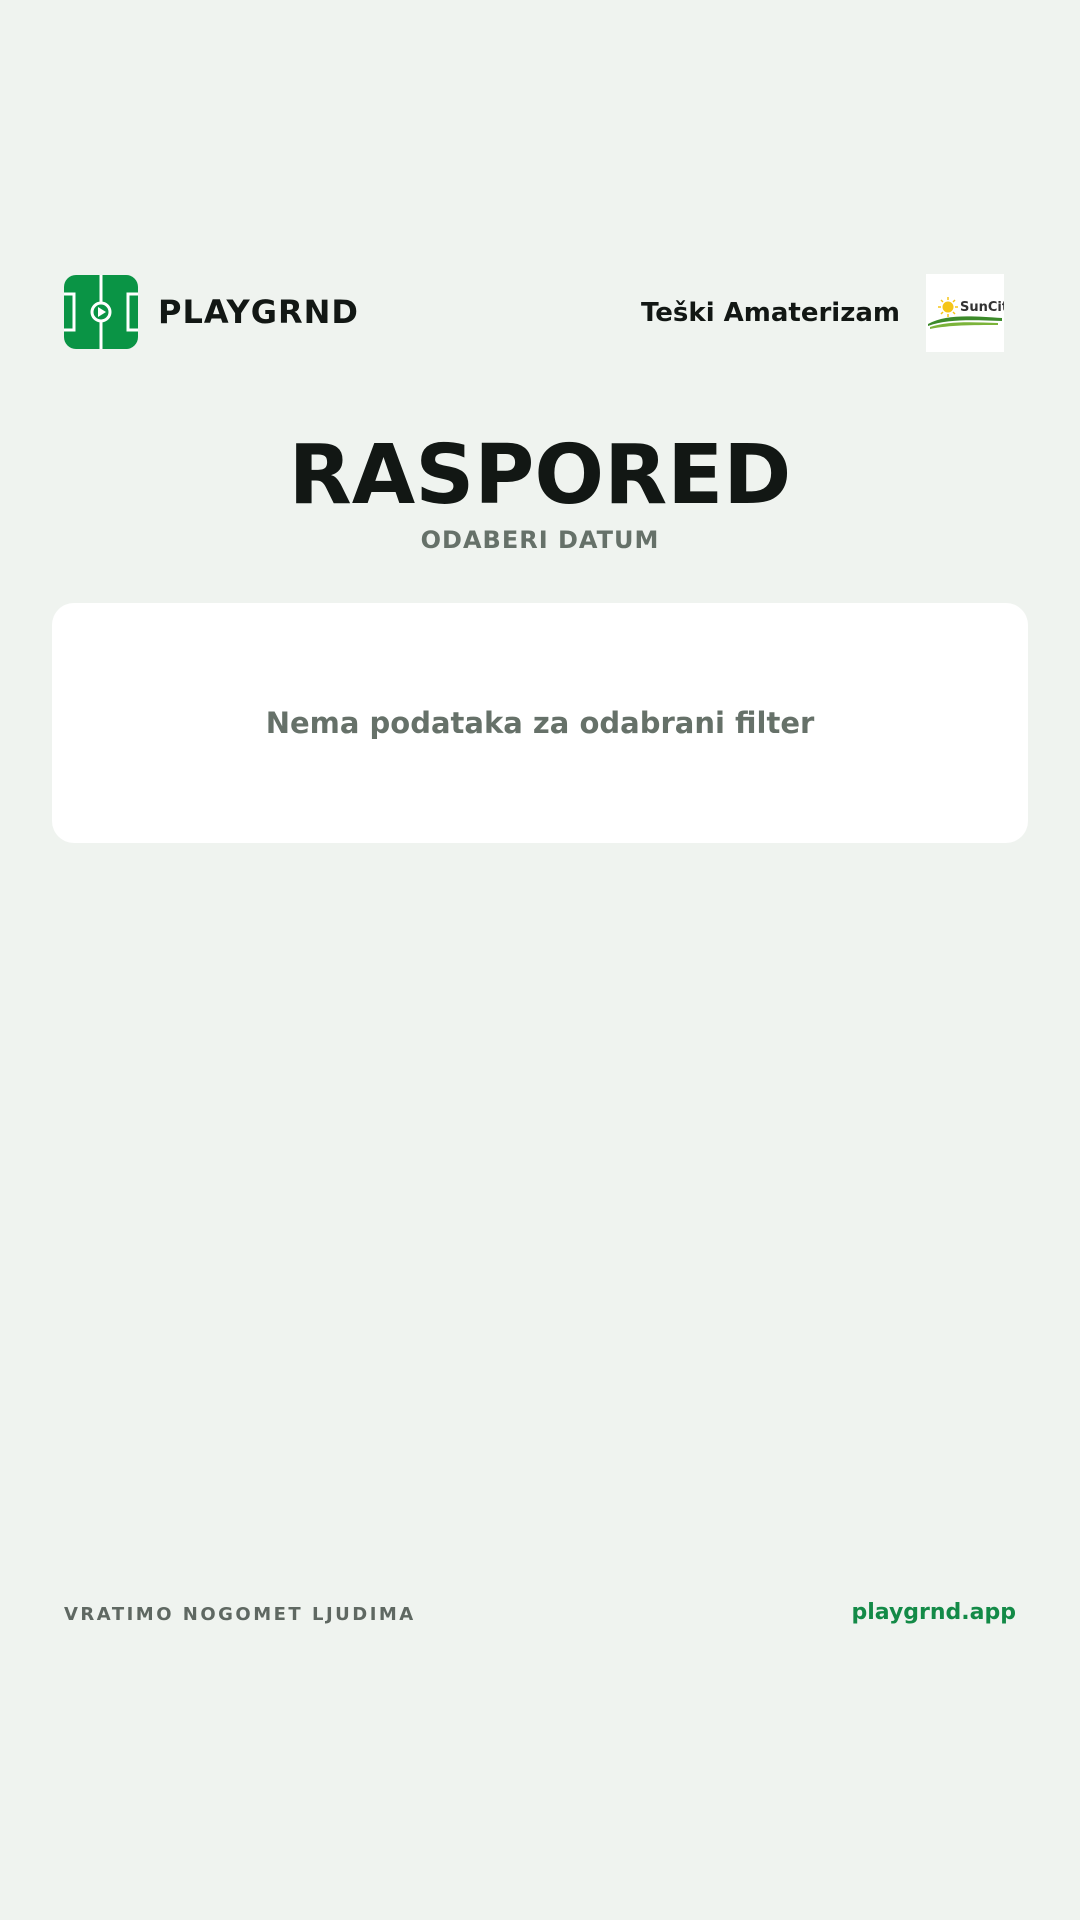  What do you see at coordinates (534, 314) in the screenshot?
I see `header: PLAYGRND Teški Amaterizam SunCi` at bounding box center [534, 314].